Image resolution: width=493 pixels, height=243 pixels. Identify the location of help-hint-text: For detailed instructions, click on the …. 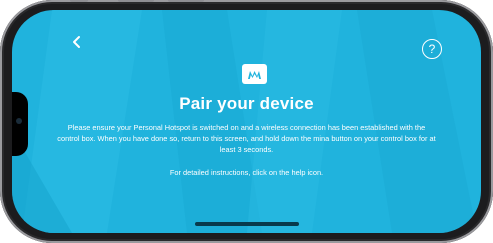
(246, 172).